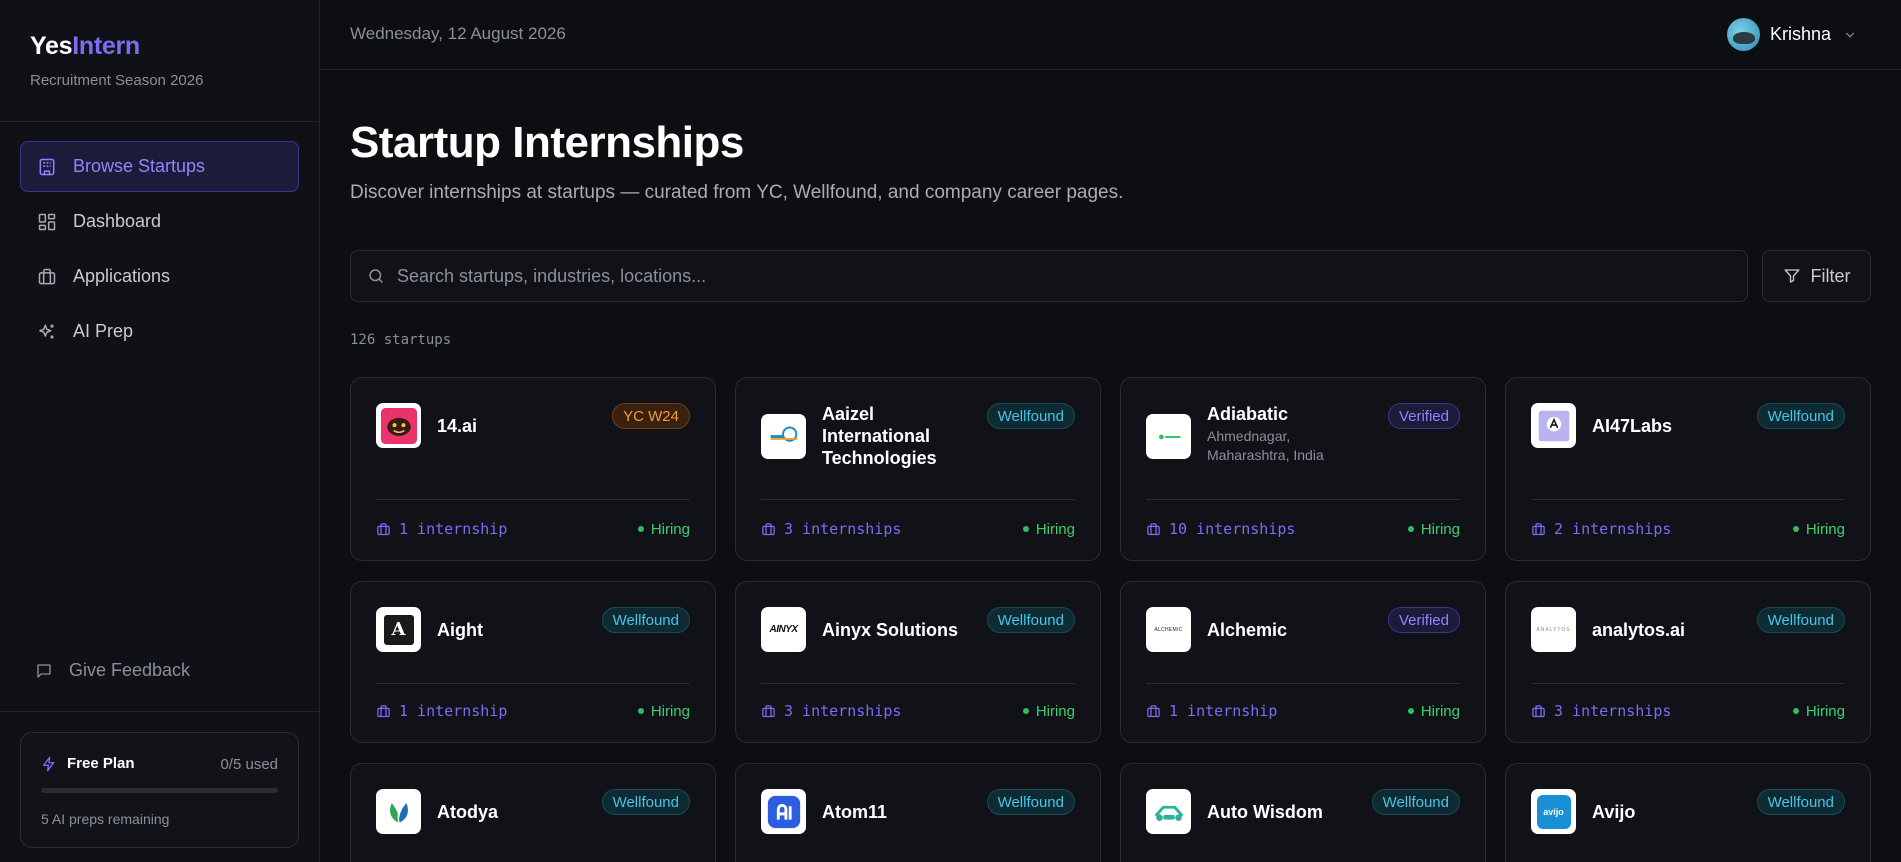  What do you see at coordinates (1553, 629) in the screenshot?
I see `analytos-logo: ANALYTOS` at bounding box center [1553, 629].